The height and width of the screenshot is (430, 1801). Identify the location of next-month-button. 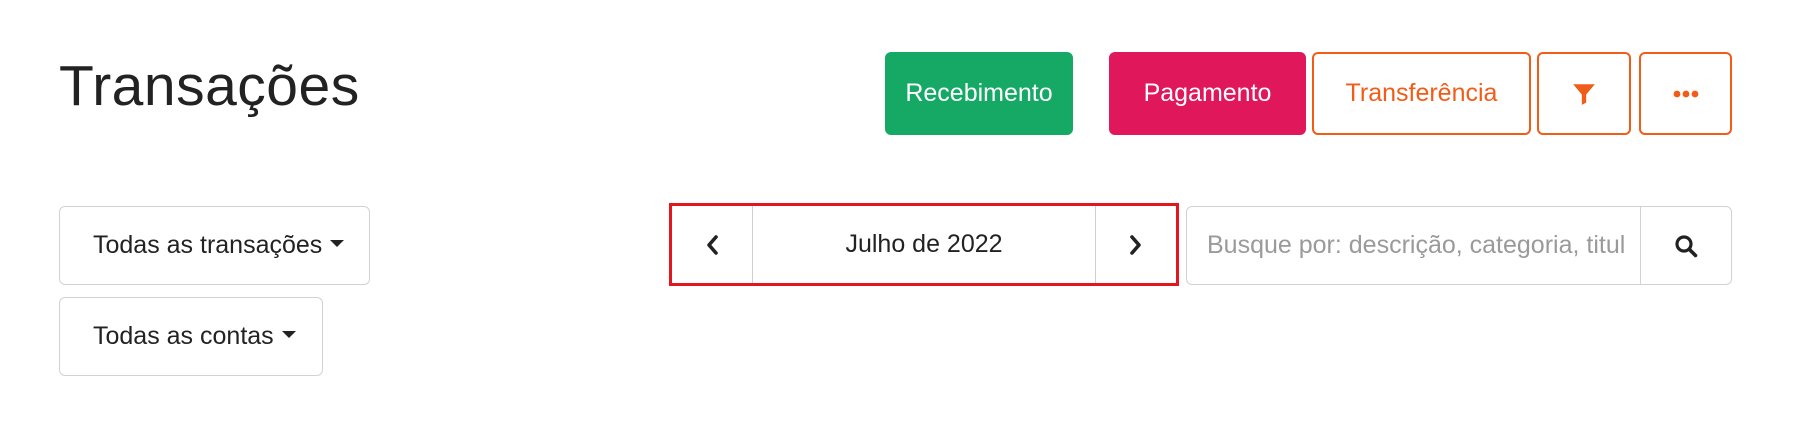
(1135, 244).